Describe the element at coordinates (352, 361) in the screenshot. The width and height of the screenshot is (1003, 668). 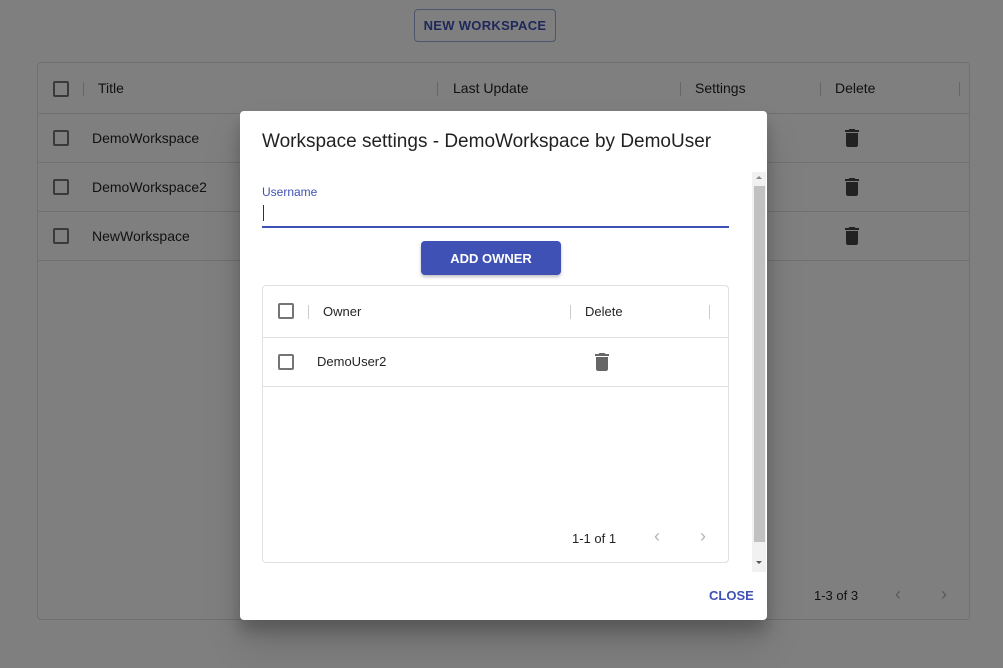
I see `owner-name: DemoUser2` at that location.